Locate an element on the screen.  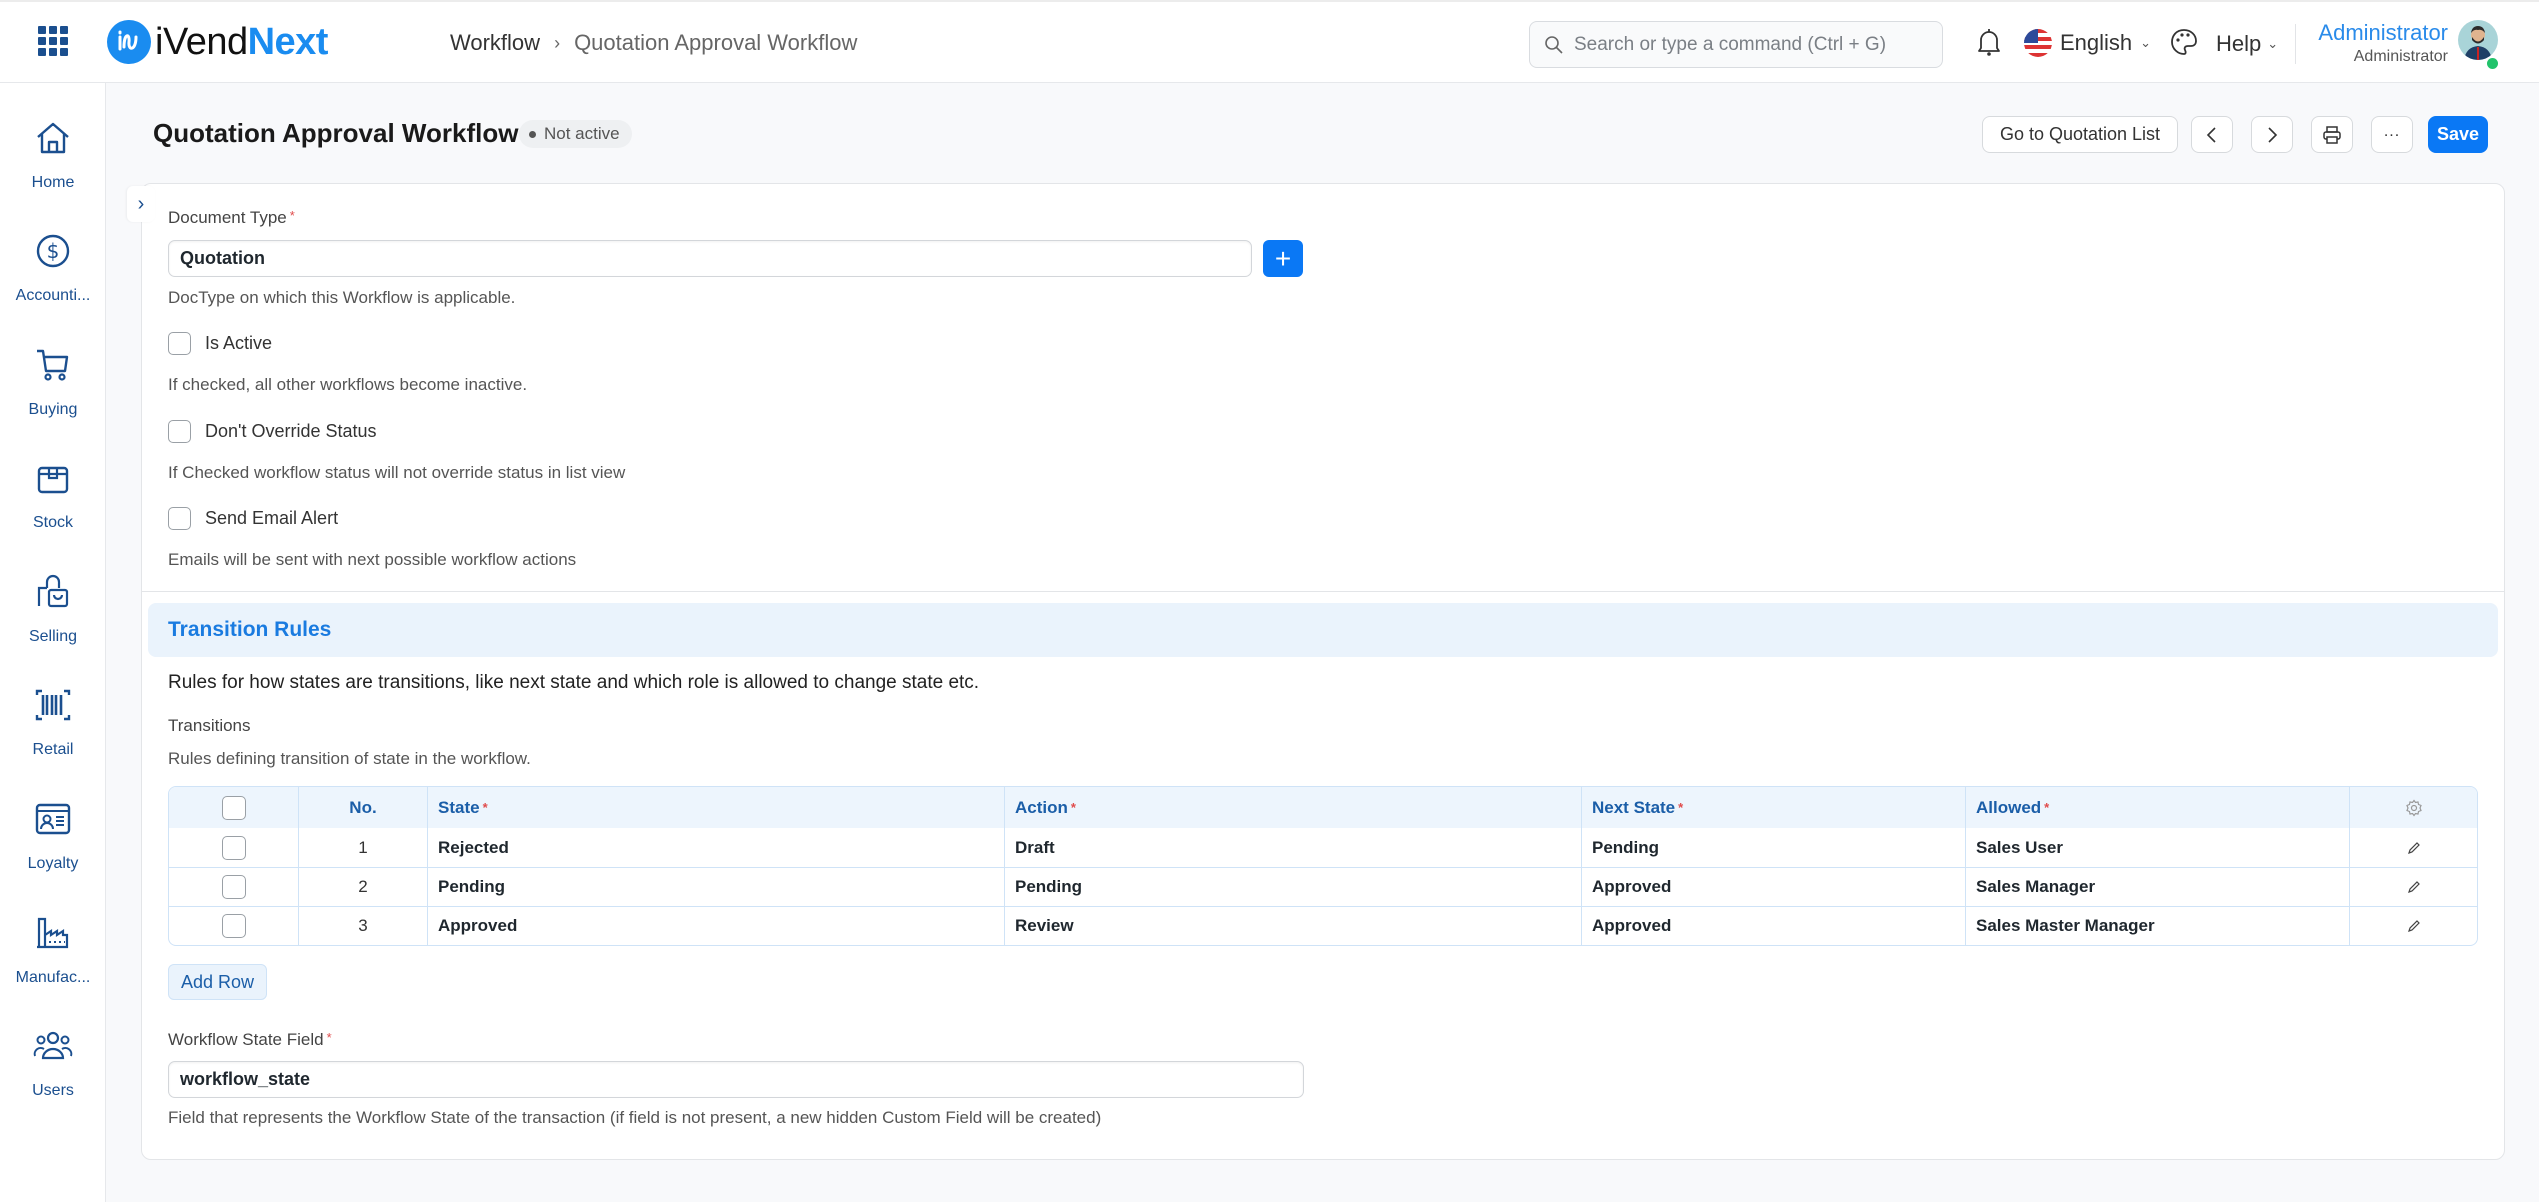
navbar-divider is located at coordinates (2295, 44).